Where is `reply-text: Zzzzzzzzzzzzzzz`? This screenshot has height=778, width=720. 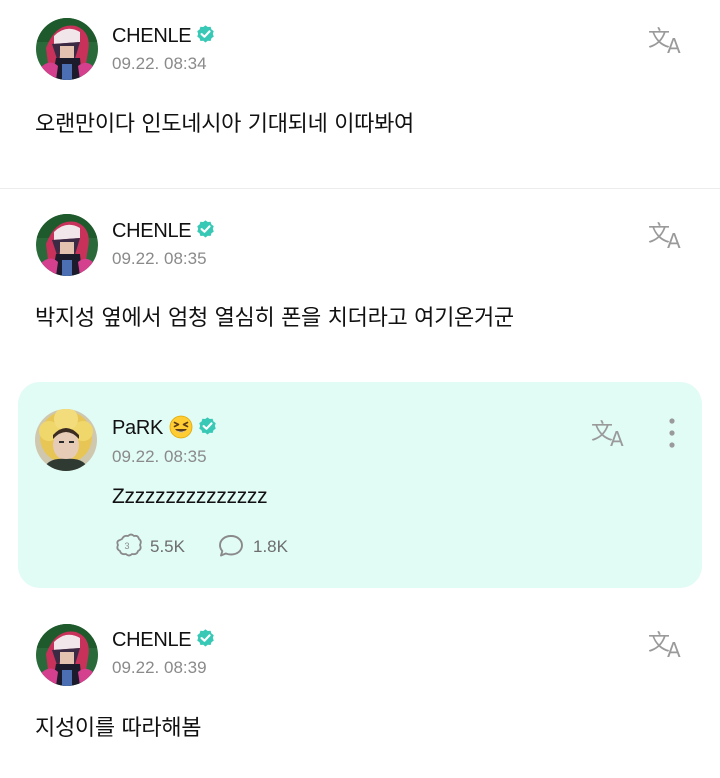
reply-text: Zzzzzzzzzzzzzzz is located at coordinates (190, 496).